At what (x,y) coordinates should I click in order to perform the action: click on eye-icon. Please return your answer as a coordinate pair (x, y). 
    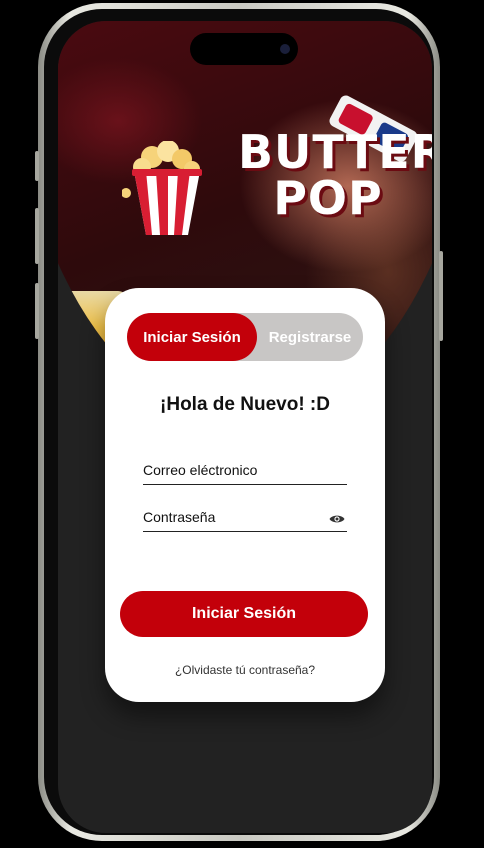
    Looking at the image, I should click on (337, 519).